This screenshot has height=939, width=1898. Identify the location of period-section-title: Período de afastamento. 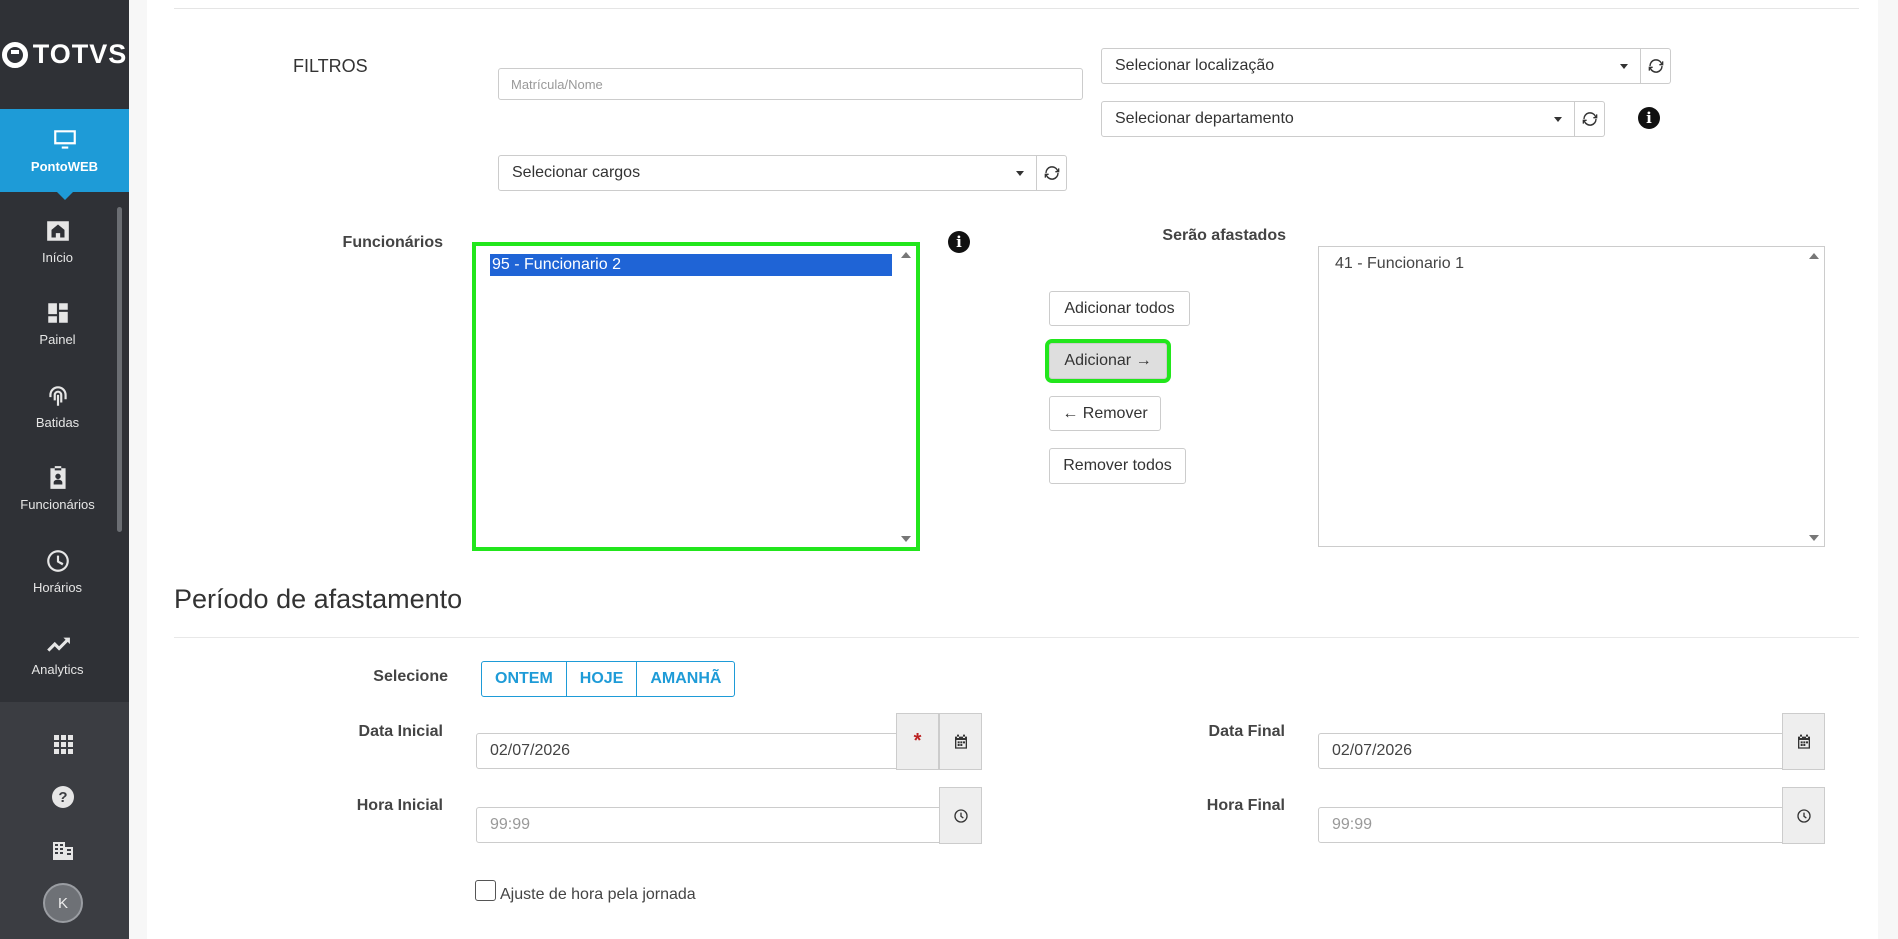
(318, 599).